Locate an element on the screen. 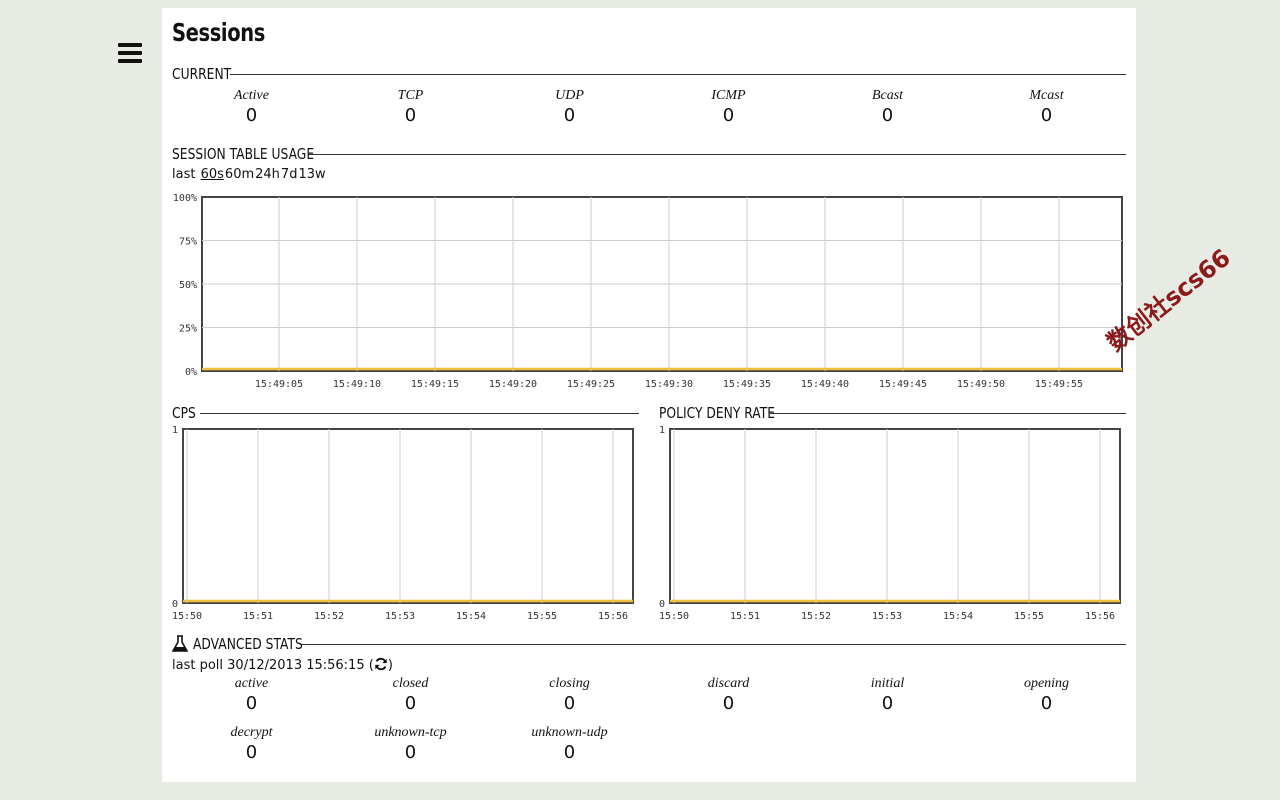 This screenshot has height=800, width=1280. x-tick-label: 15:49:05 is located at coordinates (279, 384).